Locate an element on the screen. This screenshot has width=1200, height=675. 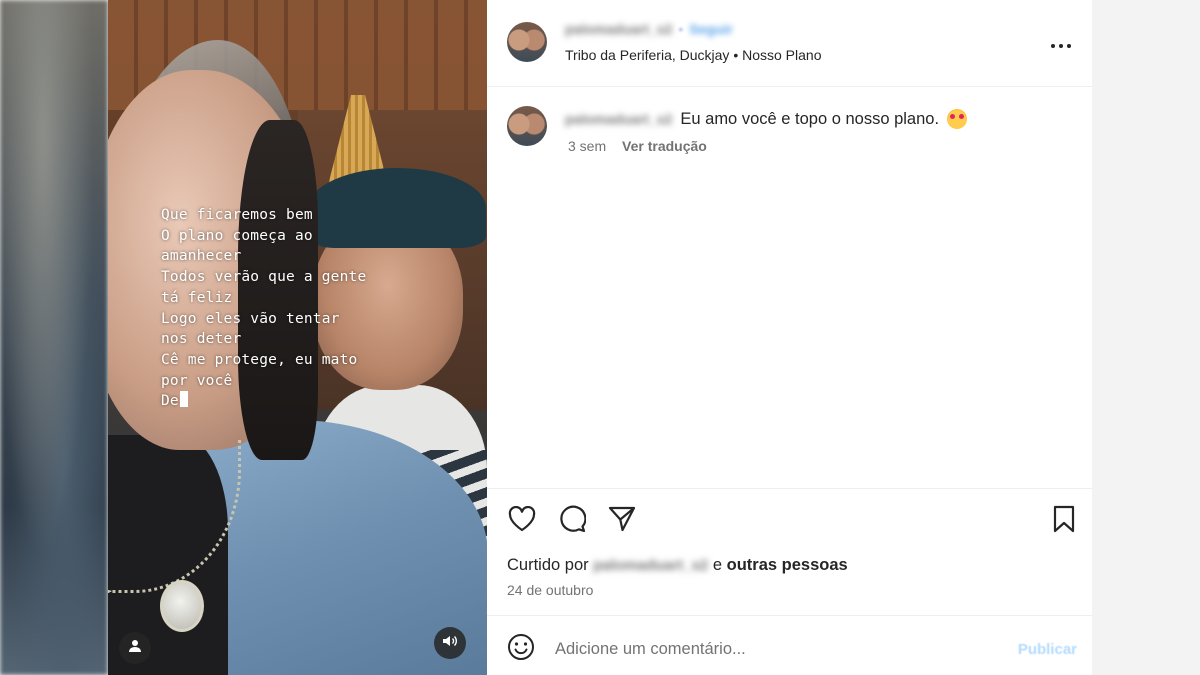
follow-button: Seguir is located at coordinates (711, 29).